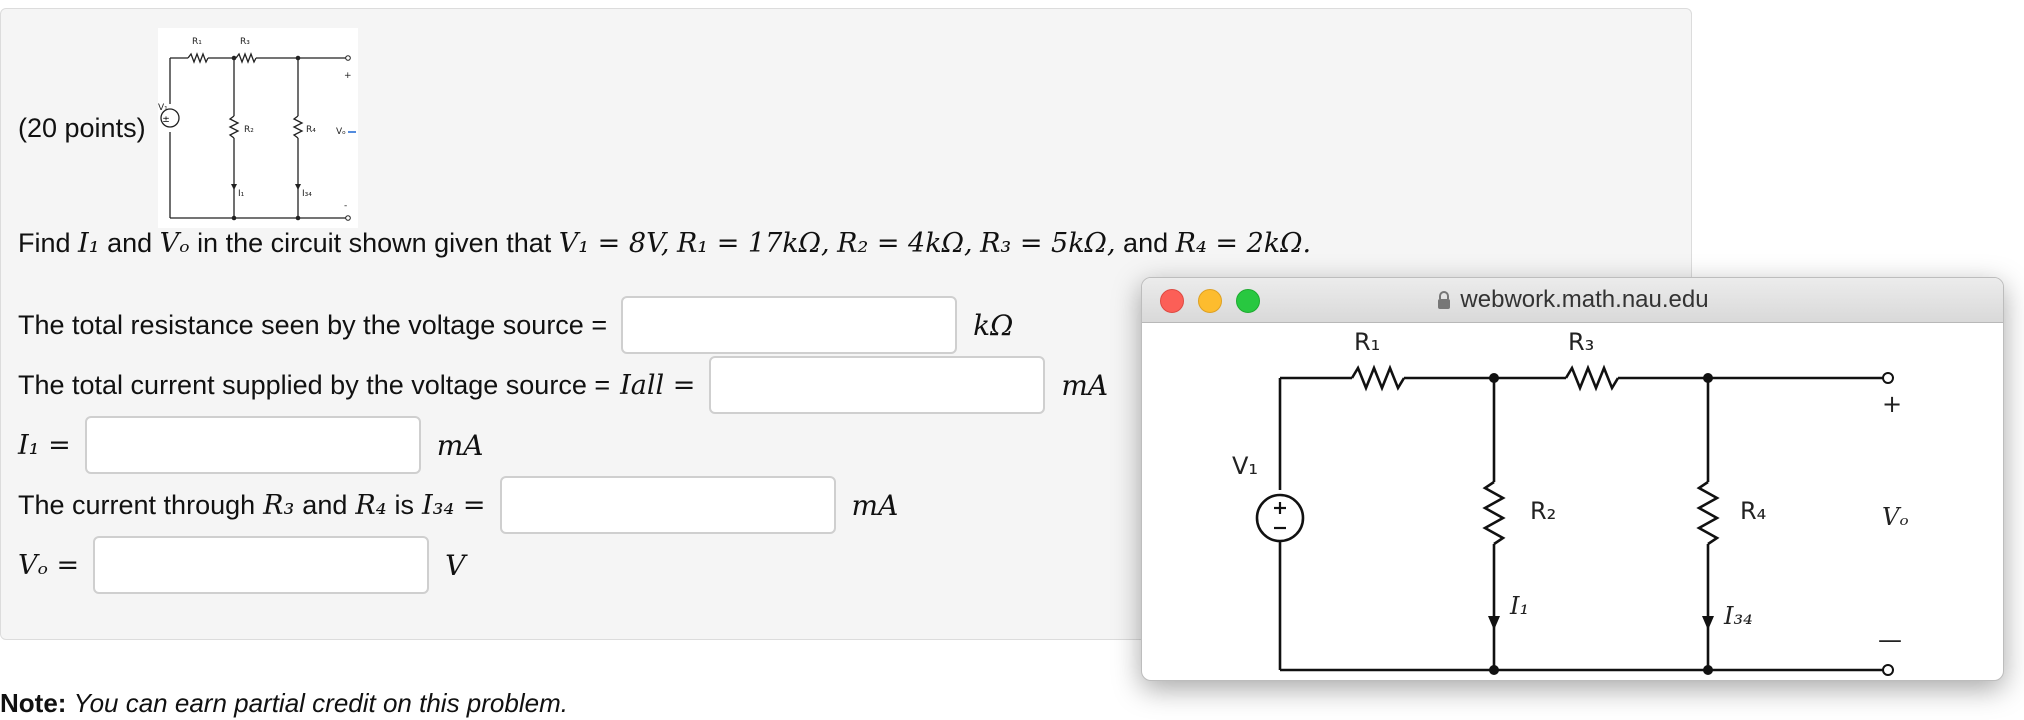  Describe the element at coordinates (49, 565) in the screenshot. I see `math-label-vo: Vₒ =` at that location.